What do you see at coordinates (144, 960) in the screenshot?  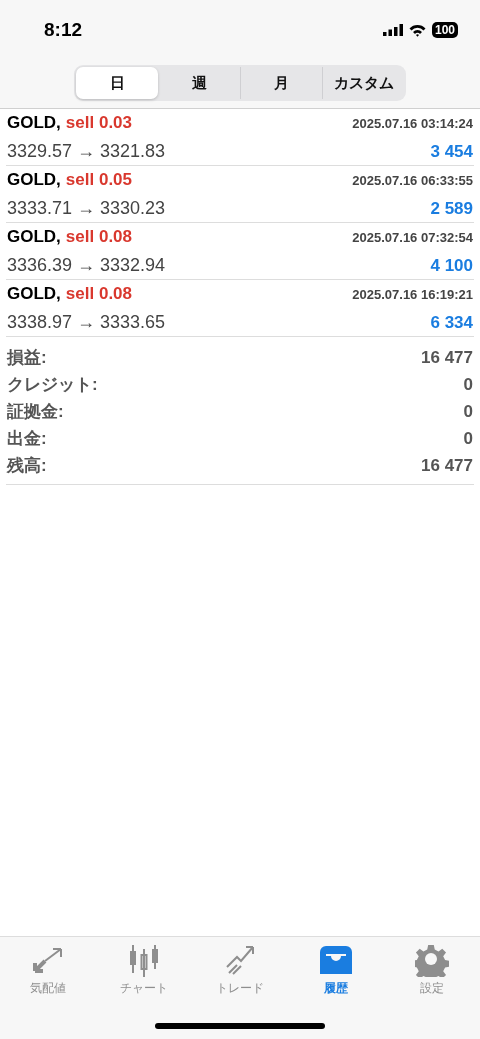 I see `candlestick-icon` at bounding box center [144, 960].